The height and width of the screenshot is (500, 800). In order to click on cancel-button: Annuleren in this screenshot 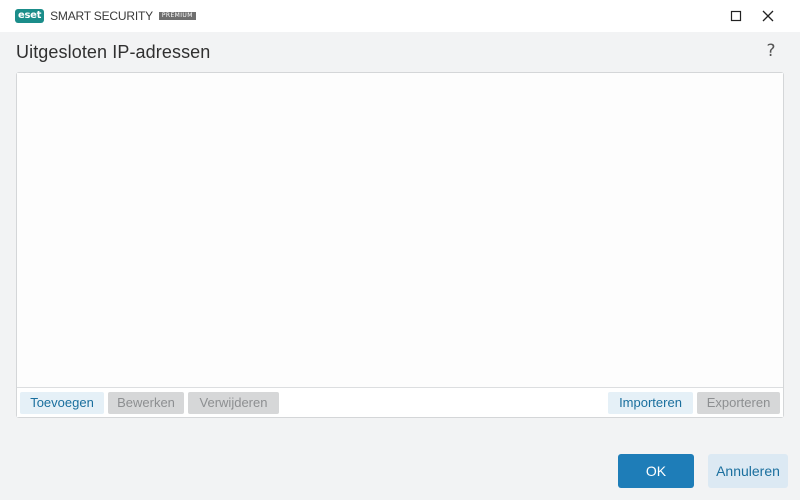, I will do `click(748, 471)`.